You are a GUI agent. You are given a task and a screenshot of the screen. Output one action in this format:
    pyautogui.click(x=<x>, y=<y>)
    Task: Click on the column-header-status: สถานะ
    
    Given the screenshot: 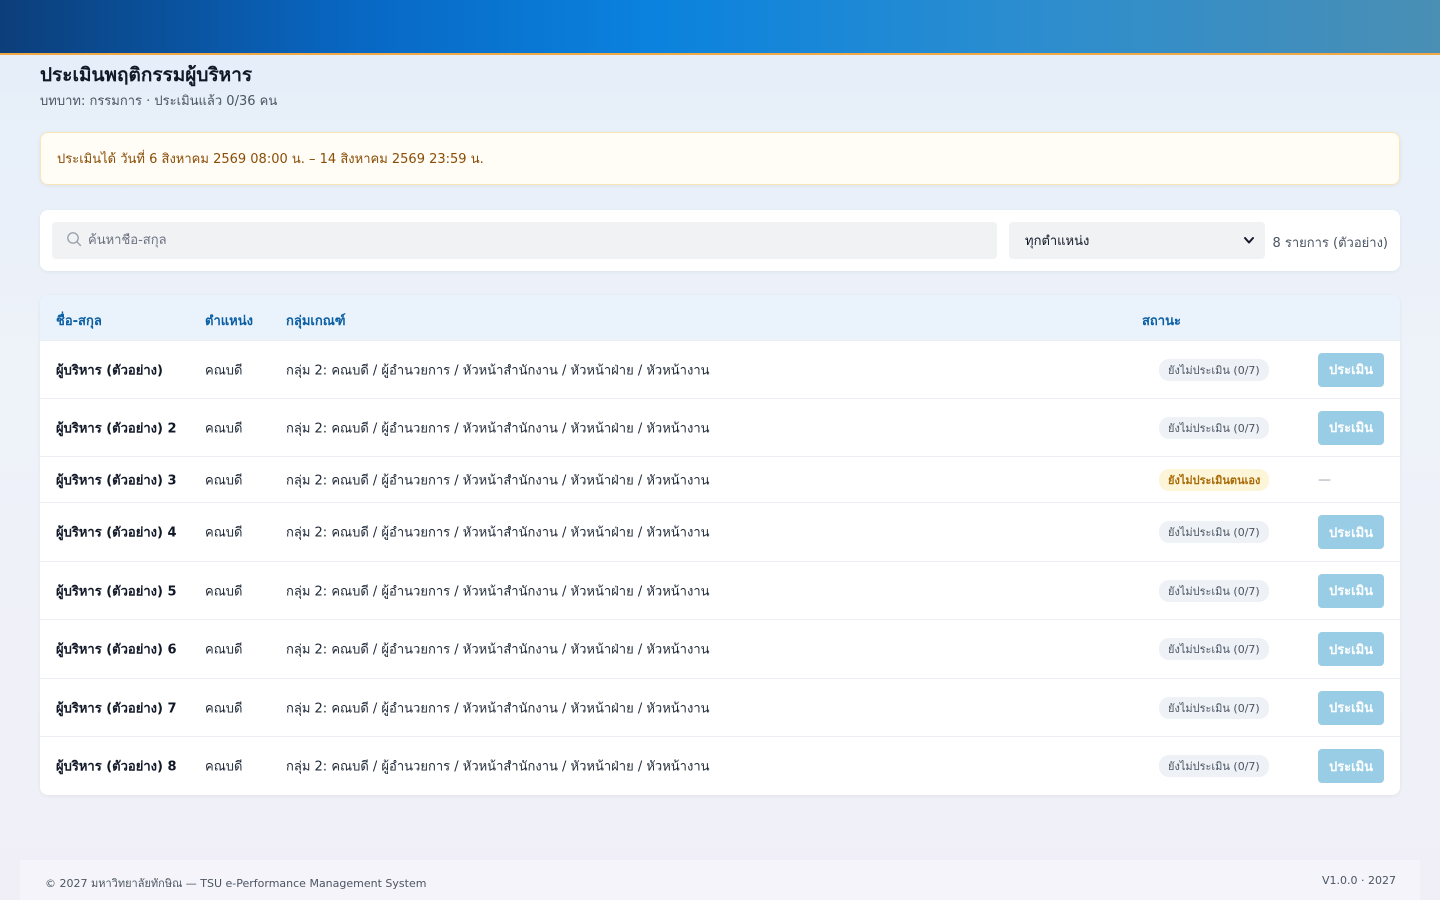 What is the action you would take?
    pyautogui.click(x=1161, y=320)
    